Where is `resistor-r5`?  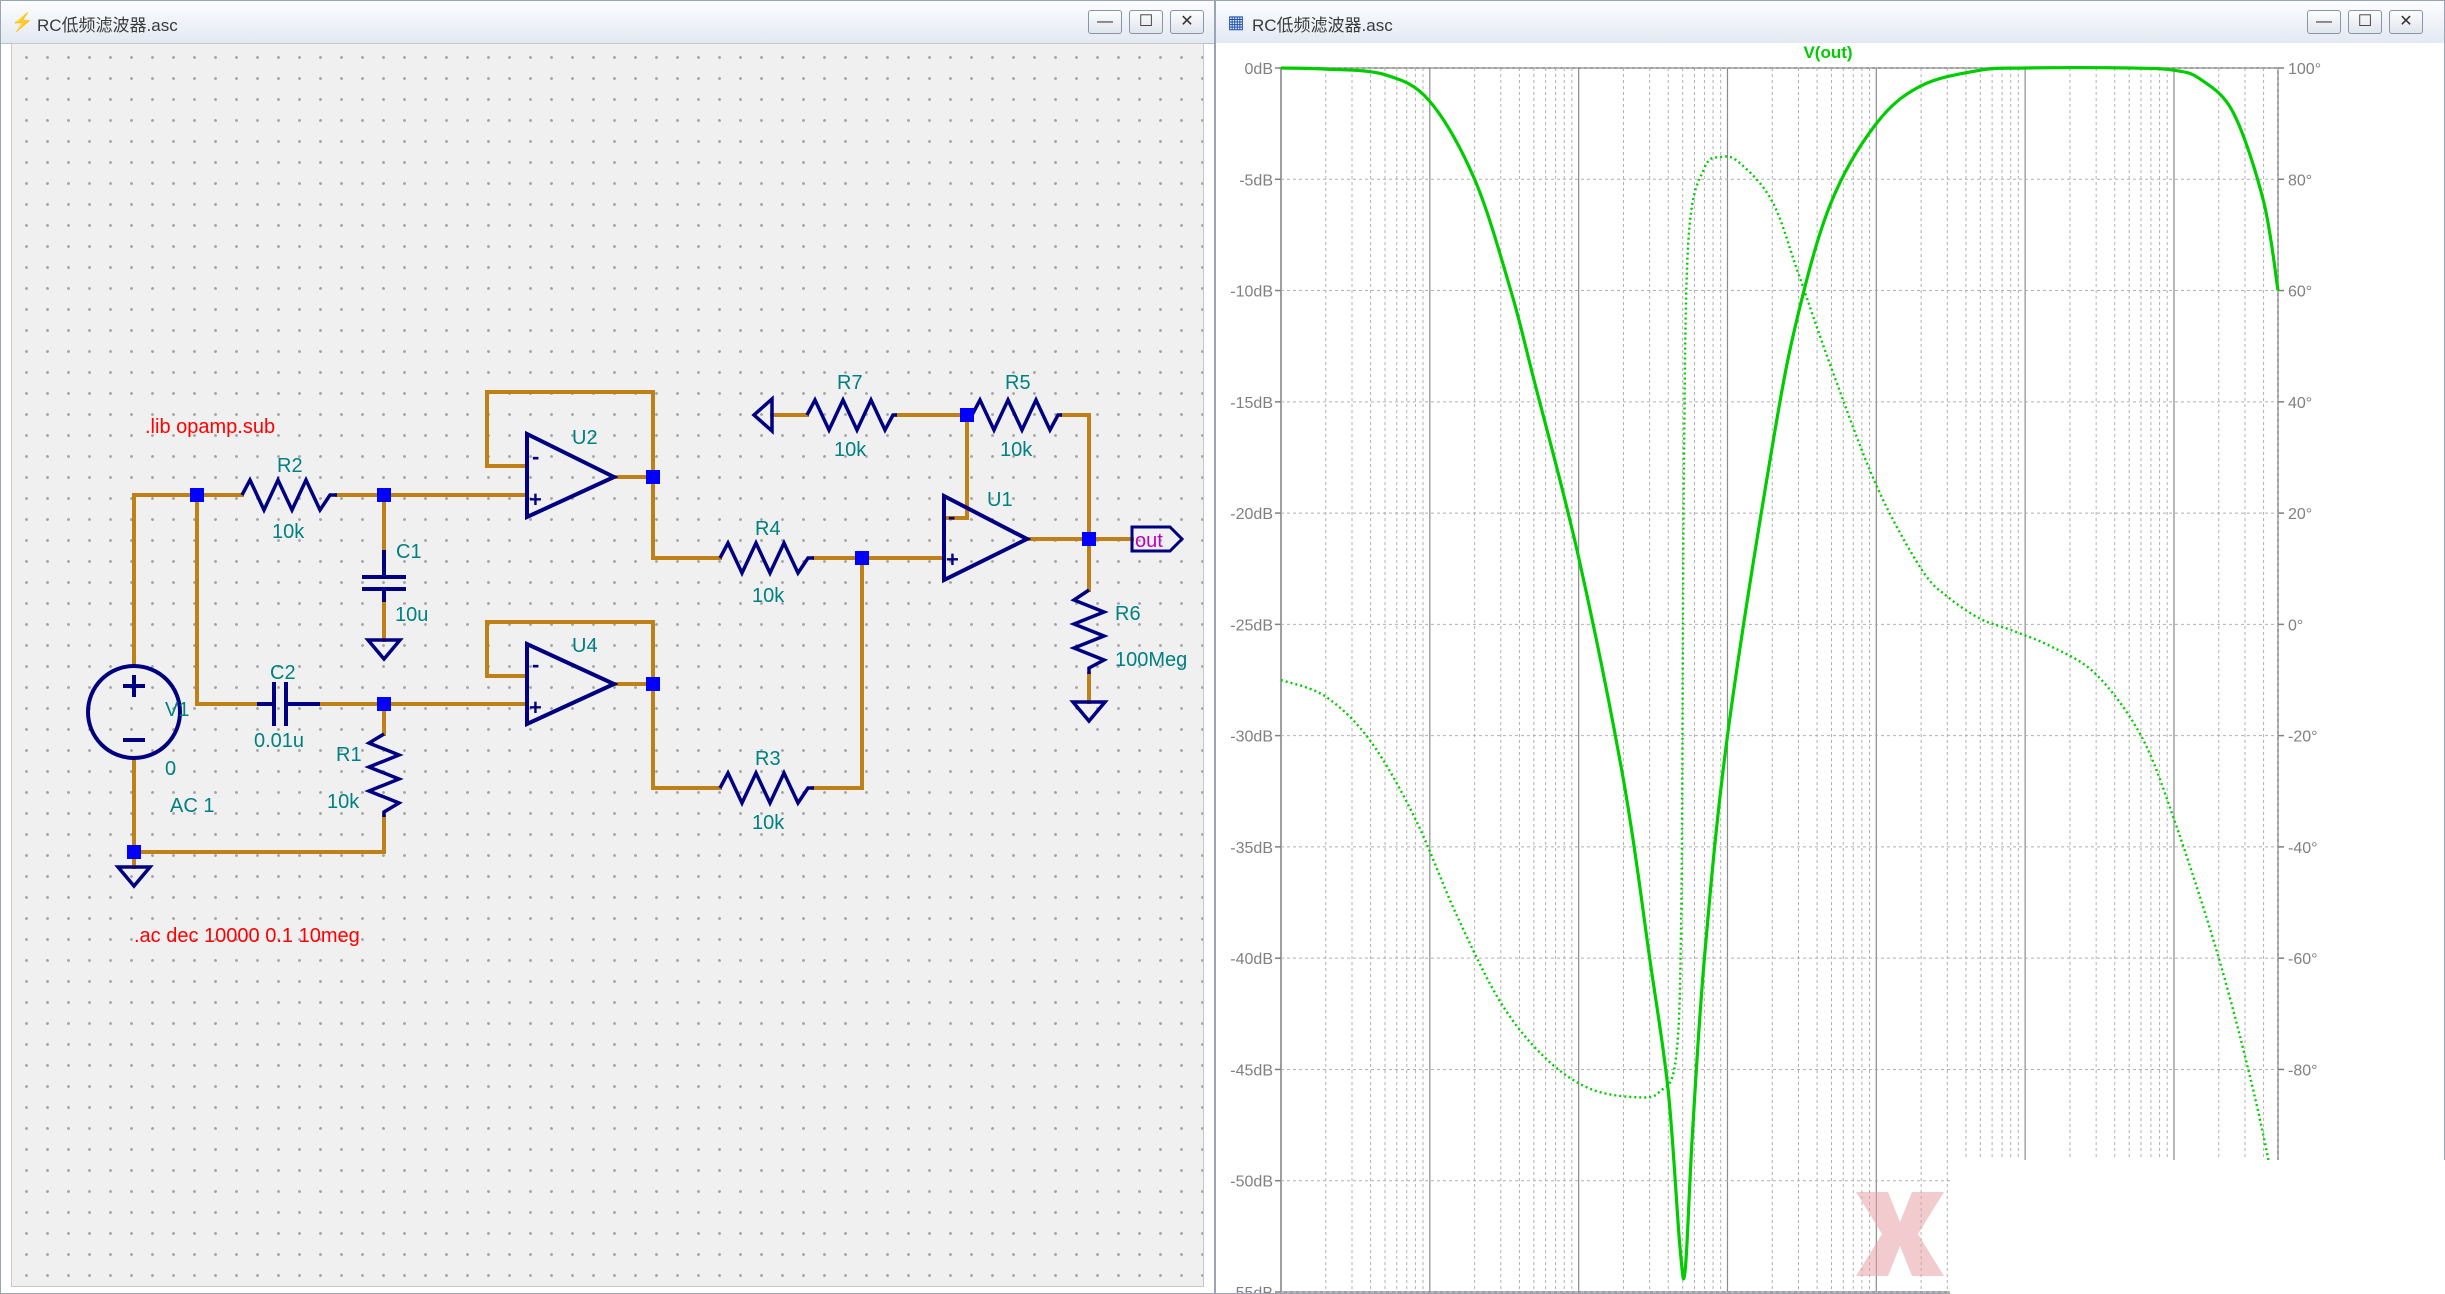
resistor-r5 is located at coordinates (1016, 415).